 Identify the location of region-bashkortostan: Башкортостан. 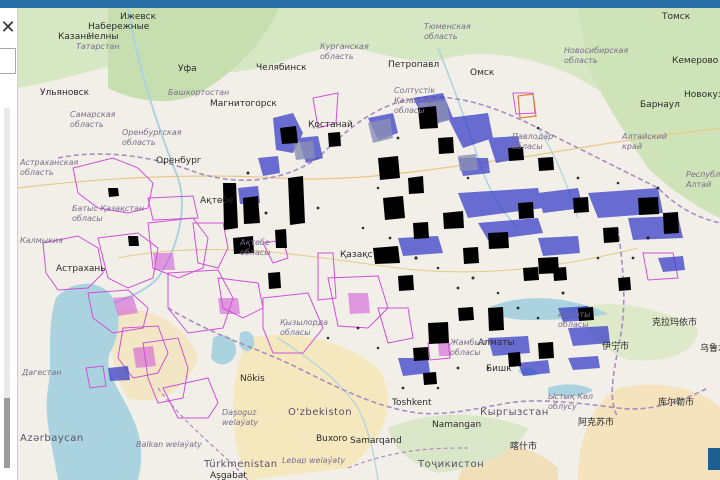
(199, 92).